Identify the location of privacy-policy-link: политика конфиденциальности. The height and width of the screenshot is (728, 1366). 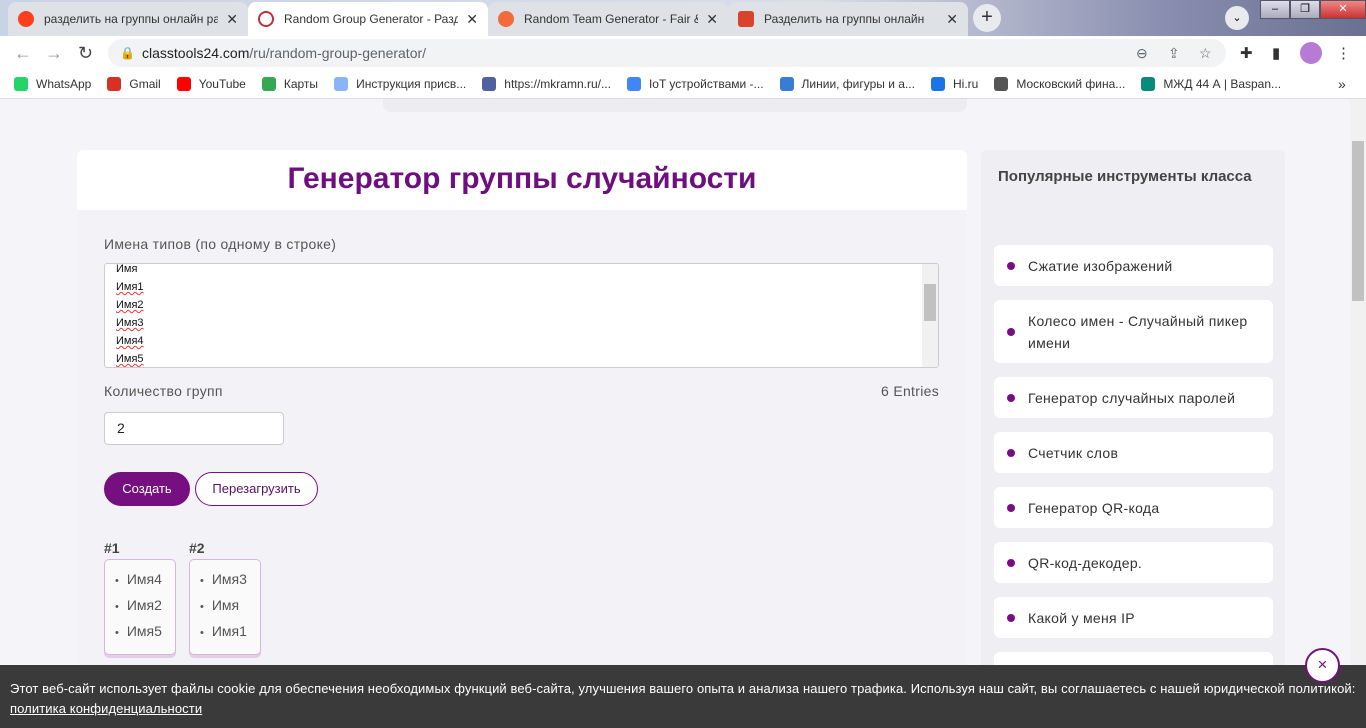
(106, 708).